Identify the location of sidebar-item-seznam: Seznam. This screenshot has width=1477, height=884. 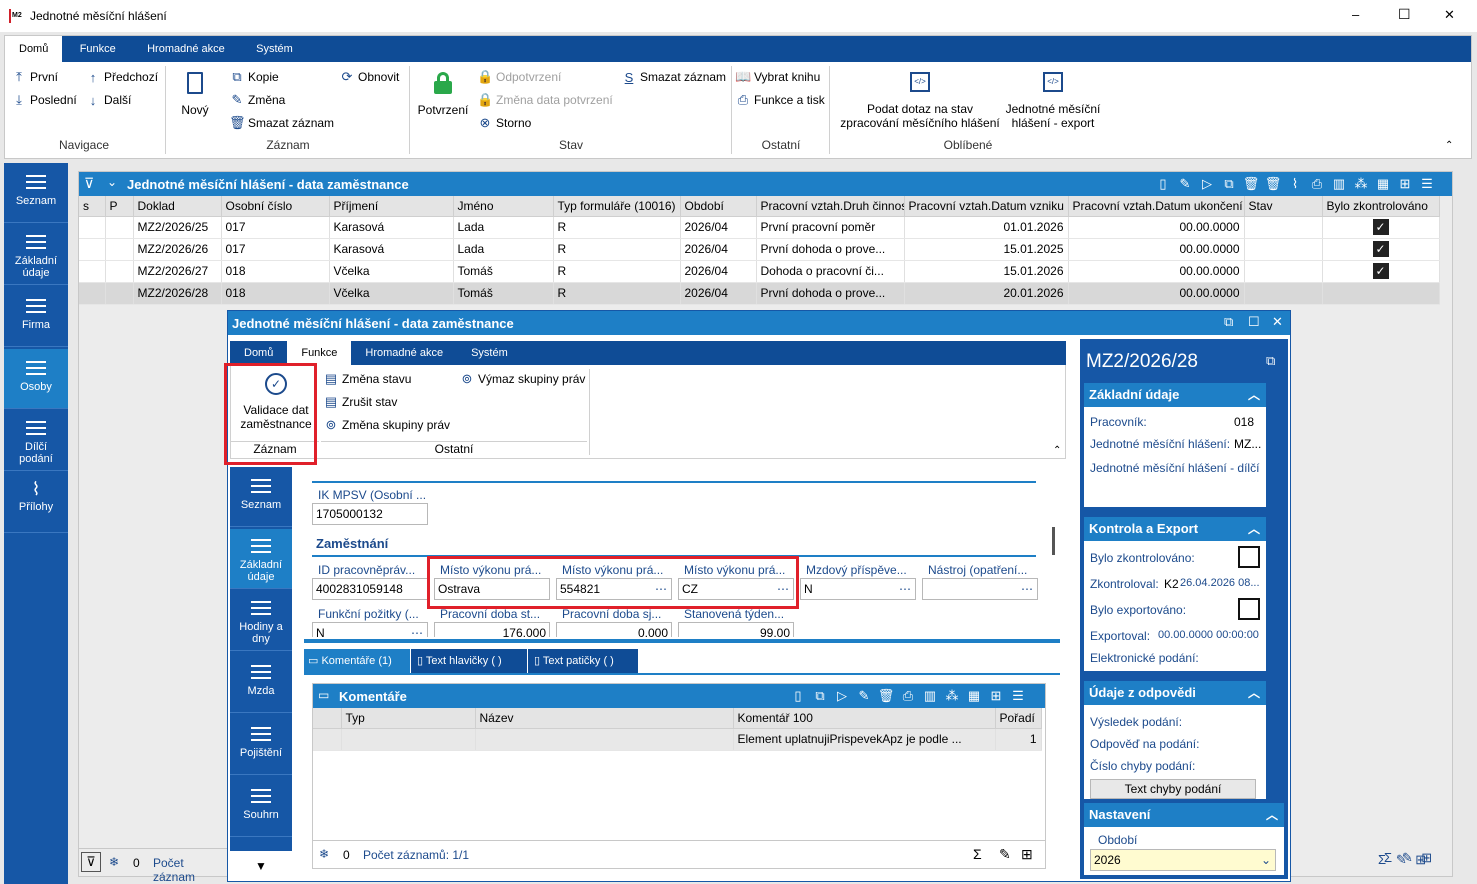
(36, 193).